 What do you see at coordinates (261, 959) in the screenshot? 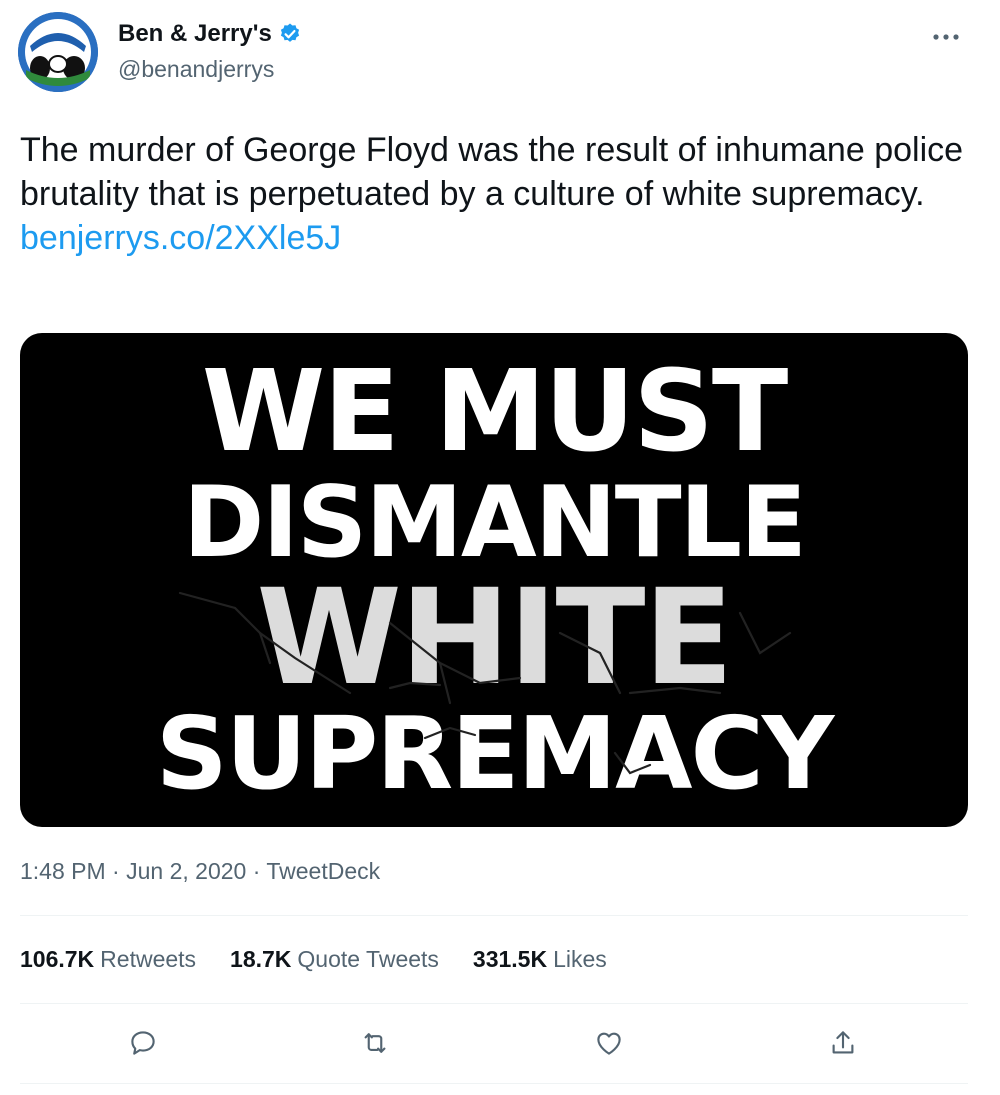
I see `quote-tweets-count: 18.7K` at bounding box center [261, 959].